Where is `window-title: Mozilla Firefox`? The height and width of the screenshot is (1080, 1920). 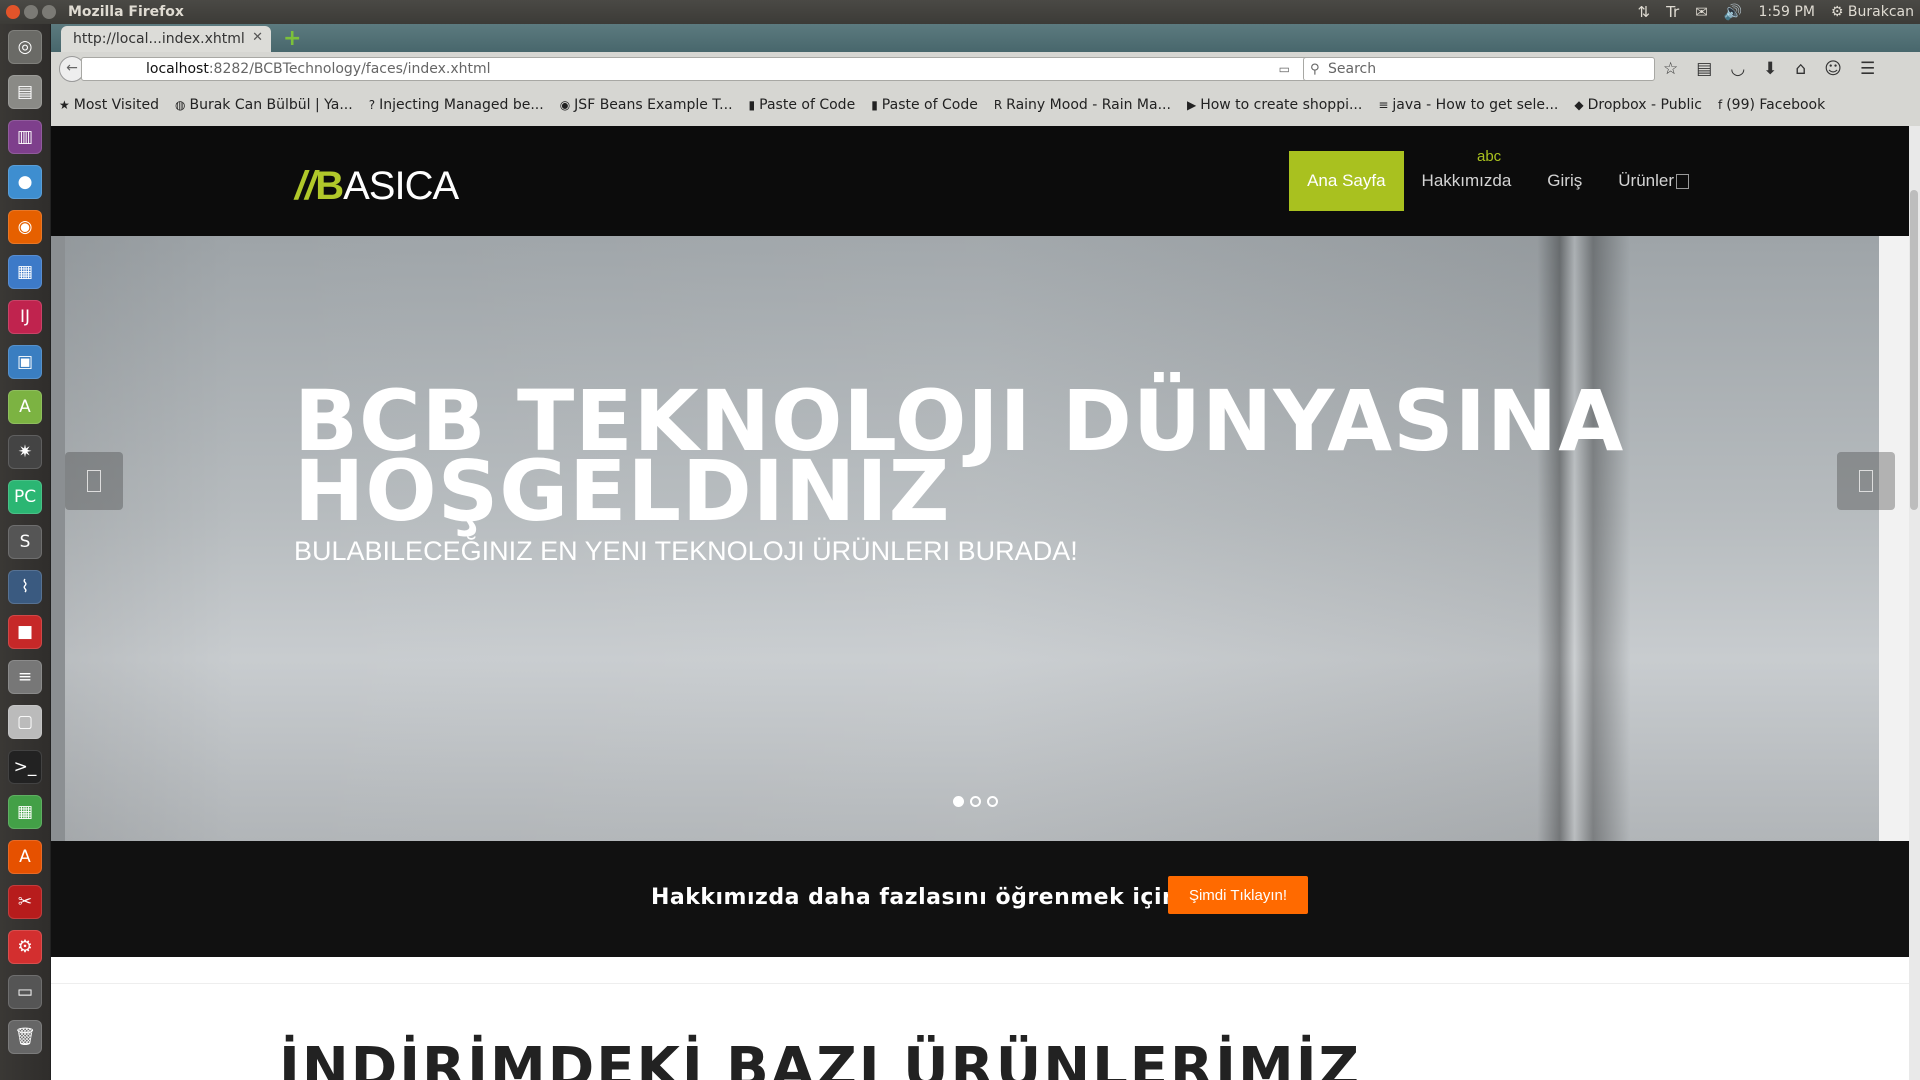
window-title: Mozilla Firefox is located at coordinates (126, 12).